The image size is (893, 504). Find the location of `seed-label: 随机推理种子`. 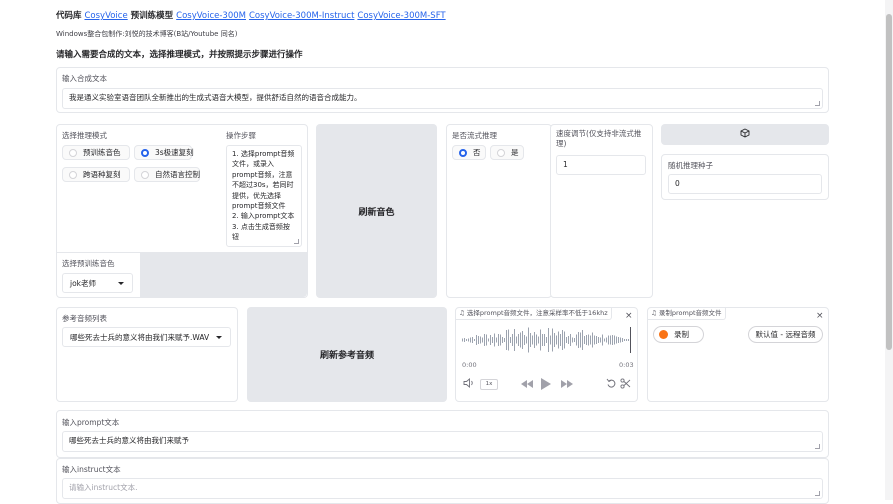

seed-label: 随机推理种子 is located at coordinates (690, 165).